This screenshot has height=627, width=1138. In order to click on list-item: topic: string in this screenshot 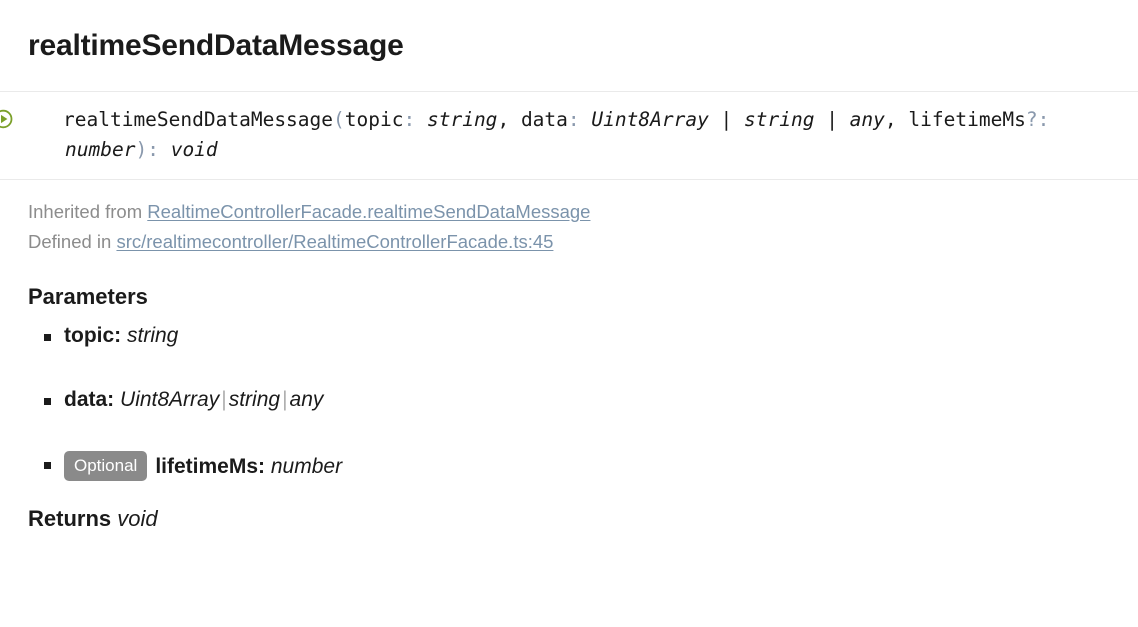, I will do `click(591, 336)`.